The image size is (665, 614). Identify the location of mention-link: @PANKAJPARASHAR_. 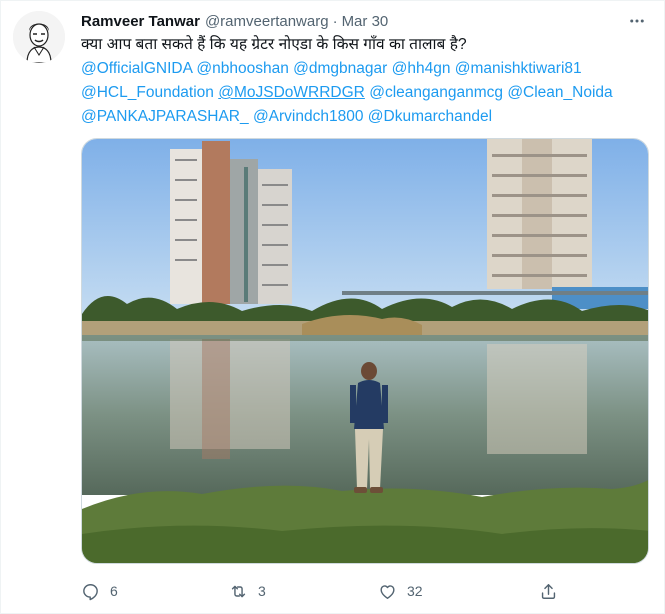
(165, 116).